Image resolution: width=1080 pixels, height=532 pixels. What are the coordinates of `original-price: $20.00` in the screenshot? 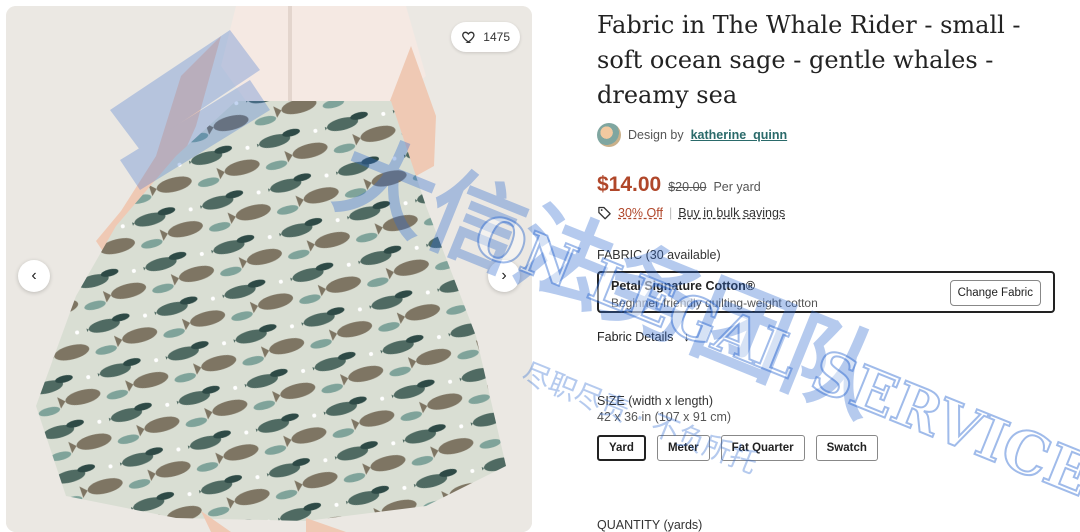 It's located at (687, 187).